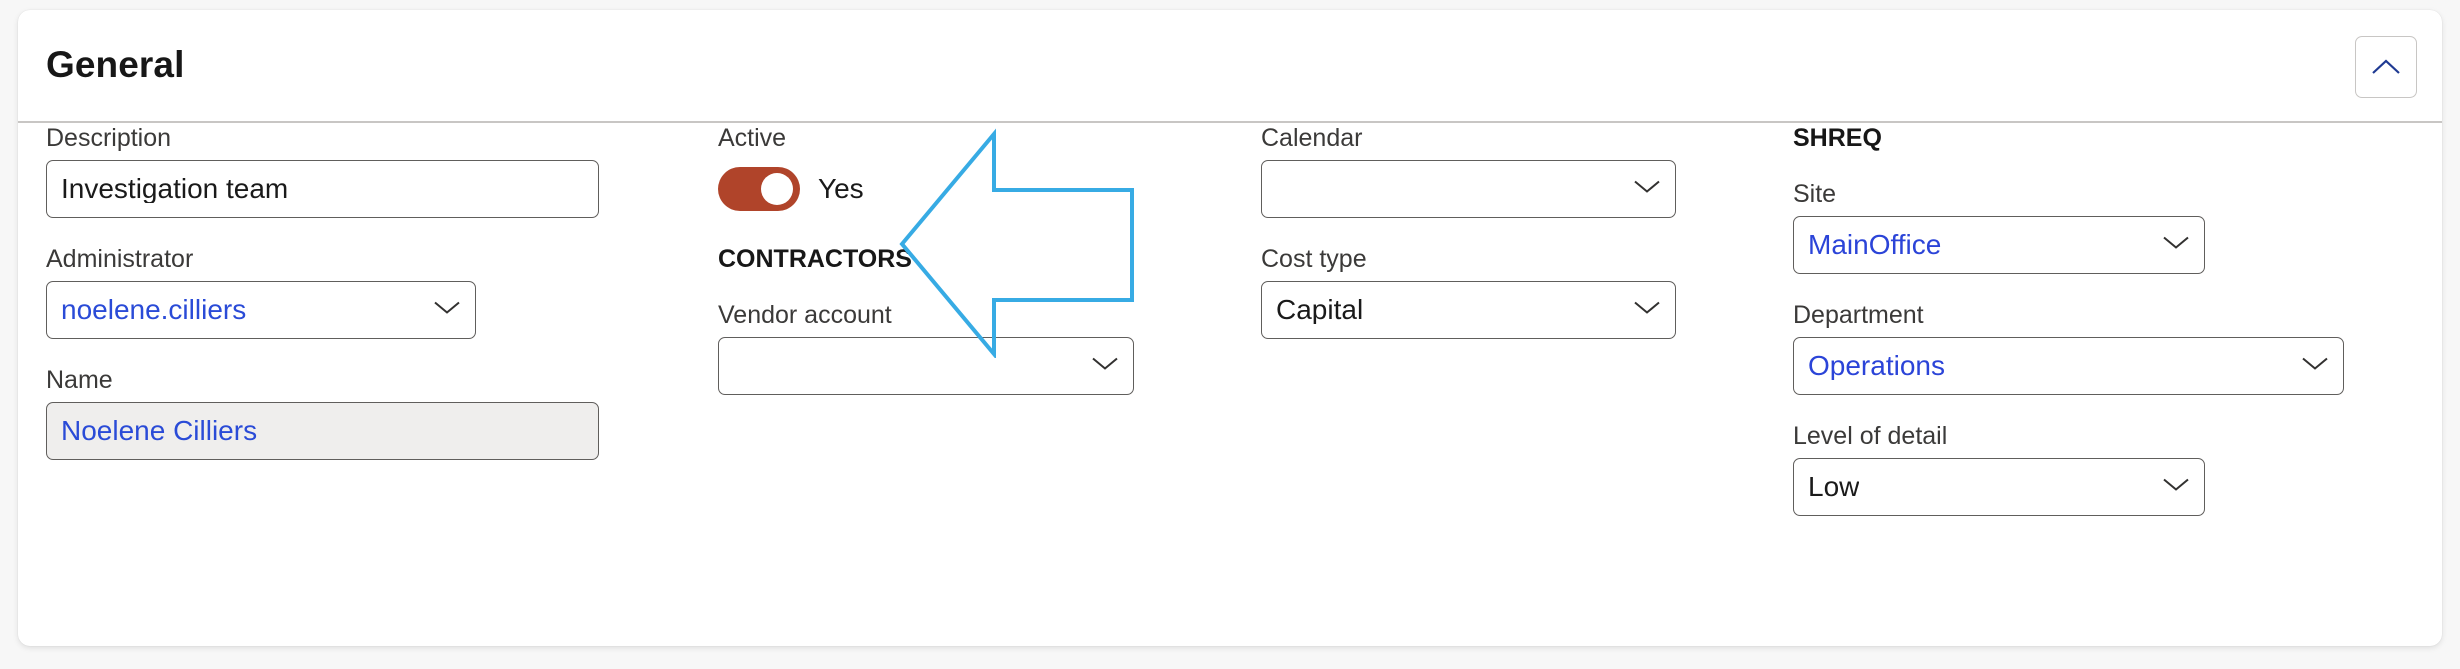 The width and height of the screenshot is (2460, 669). What do you see at coordinates (1999, 487) in the screenshot?
I see `level-of-detail-dropdown: Low` at bounding box center [1999, 487].